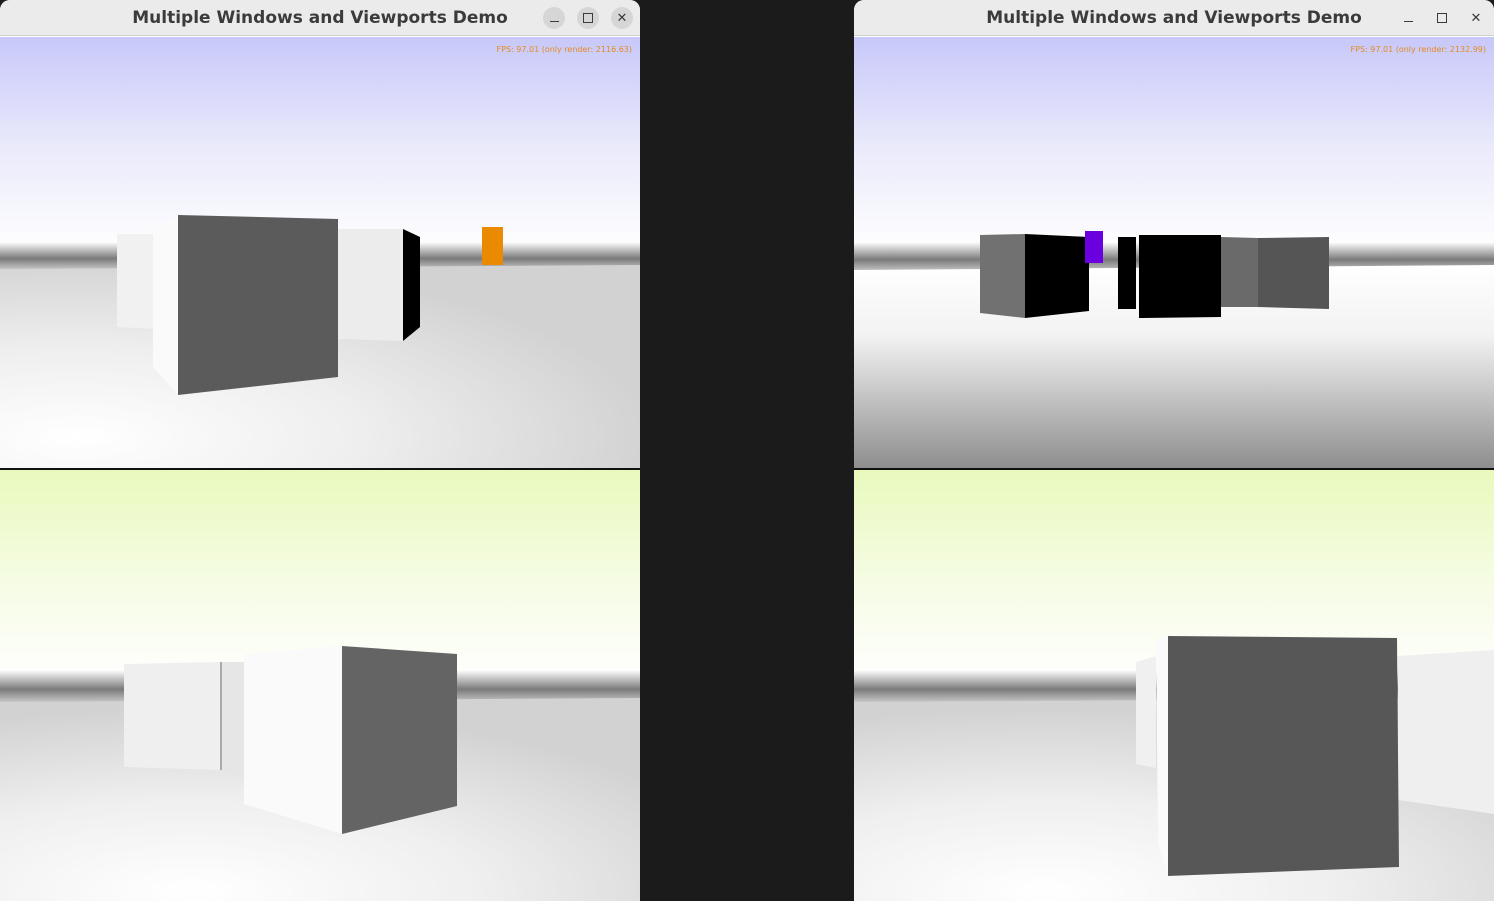 Image resolution: width=1494 pixels, height=901 pixels. Describe the element at coordinates (1094, 247) in the screenshot. I see `purple-box` at that location.